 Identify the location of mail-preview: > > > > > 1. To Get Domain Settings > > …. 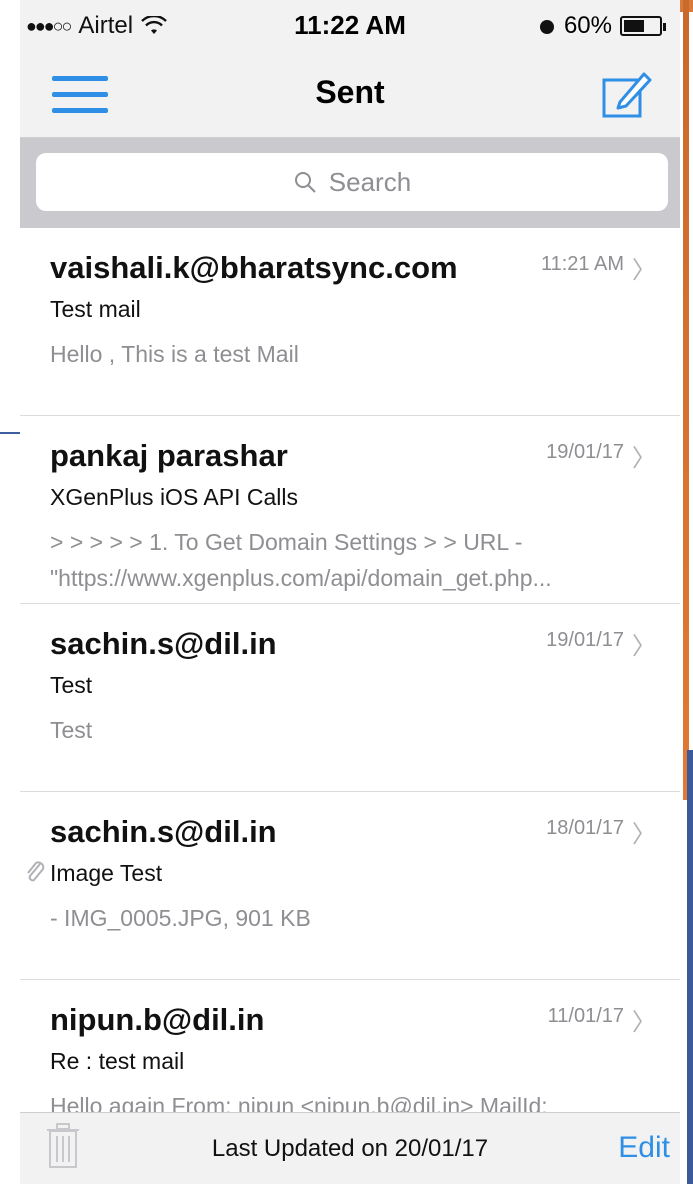
(301, 560).